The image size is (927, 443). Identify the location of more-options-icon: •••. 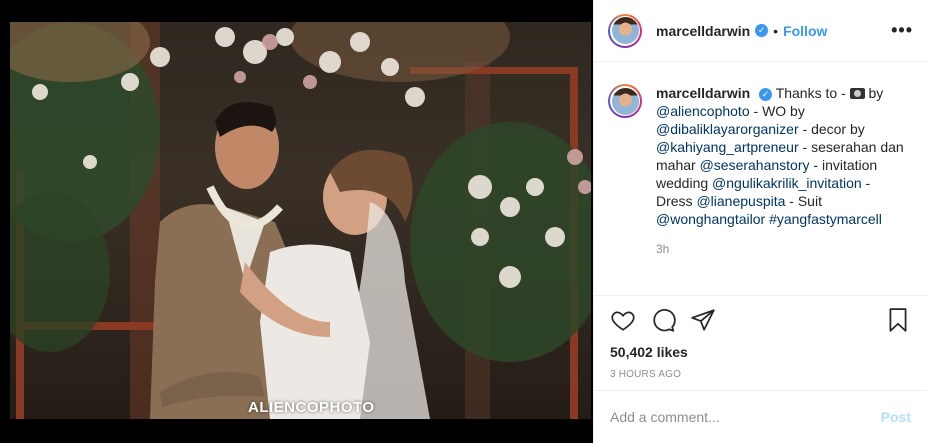
(902, 30).